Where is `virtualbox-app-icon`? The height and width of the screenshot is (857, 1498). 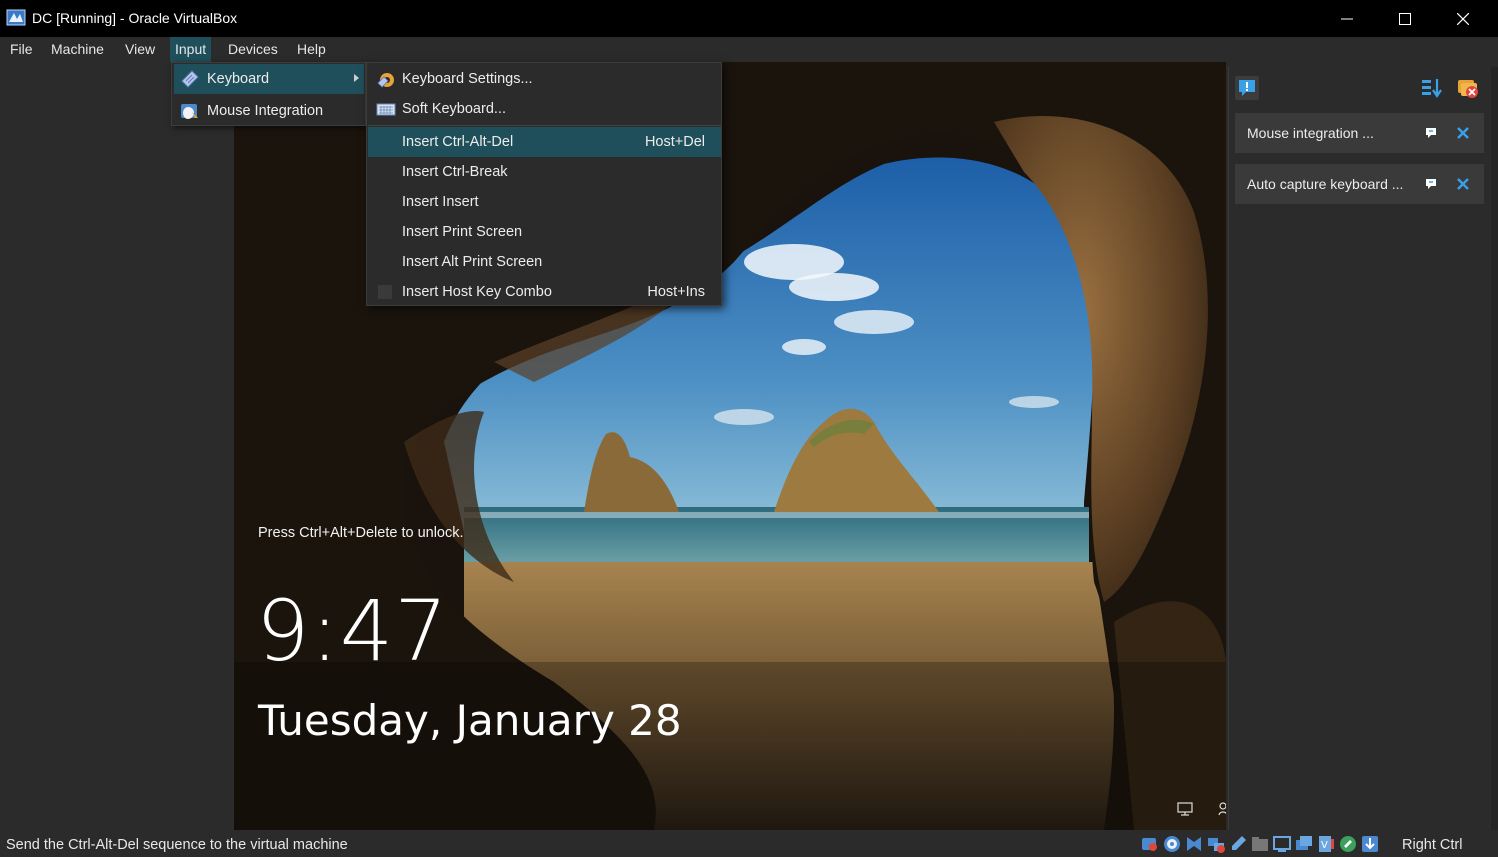 virtualbox-app-icon is located at coordinates (16, 17).